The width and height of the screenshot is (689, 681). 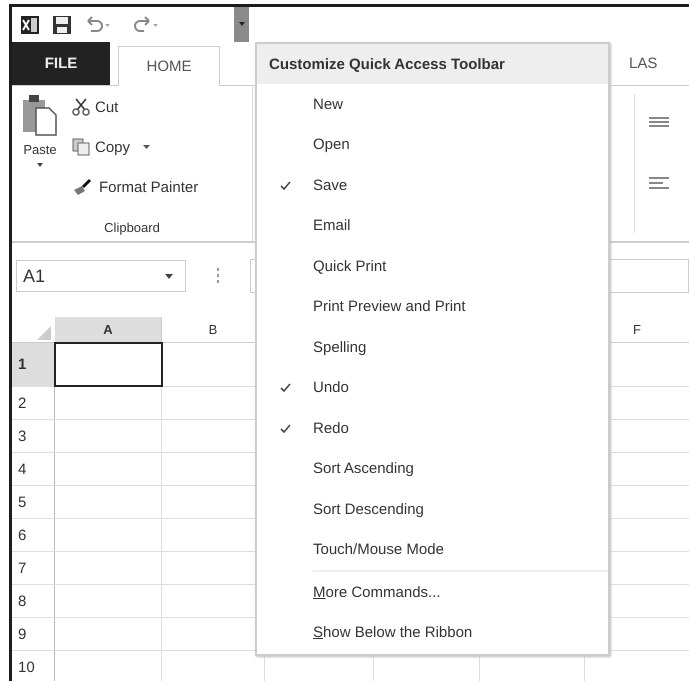 I want to click on paintbrush-icon, so click(x=83, y=187).